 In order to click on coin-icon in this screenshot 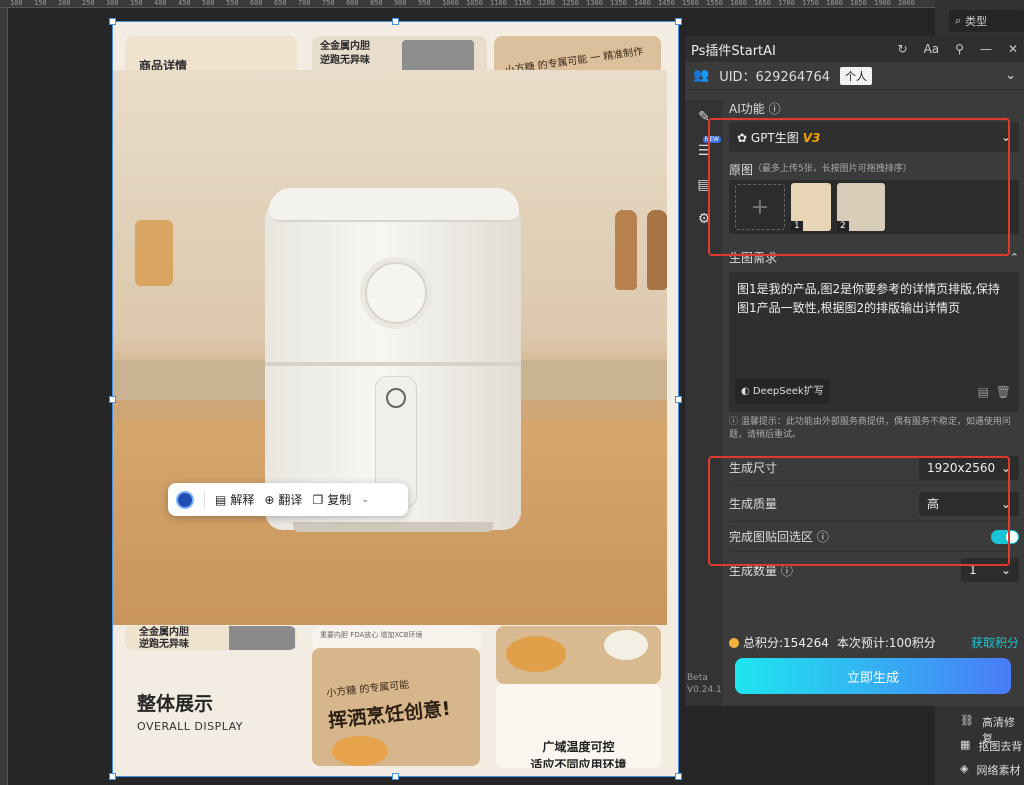, I will do `click(734, 642)`.